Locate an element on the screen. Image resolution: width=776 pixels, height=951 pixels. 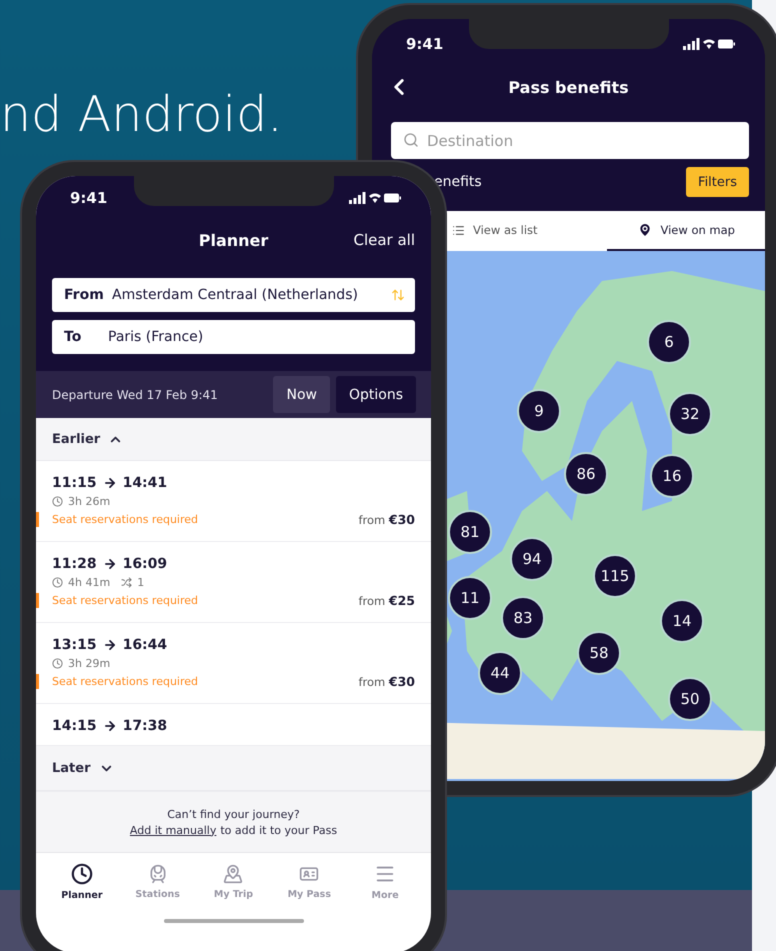
nav-tab: Planner is located at coordinates (82, 882).